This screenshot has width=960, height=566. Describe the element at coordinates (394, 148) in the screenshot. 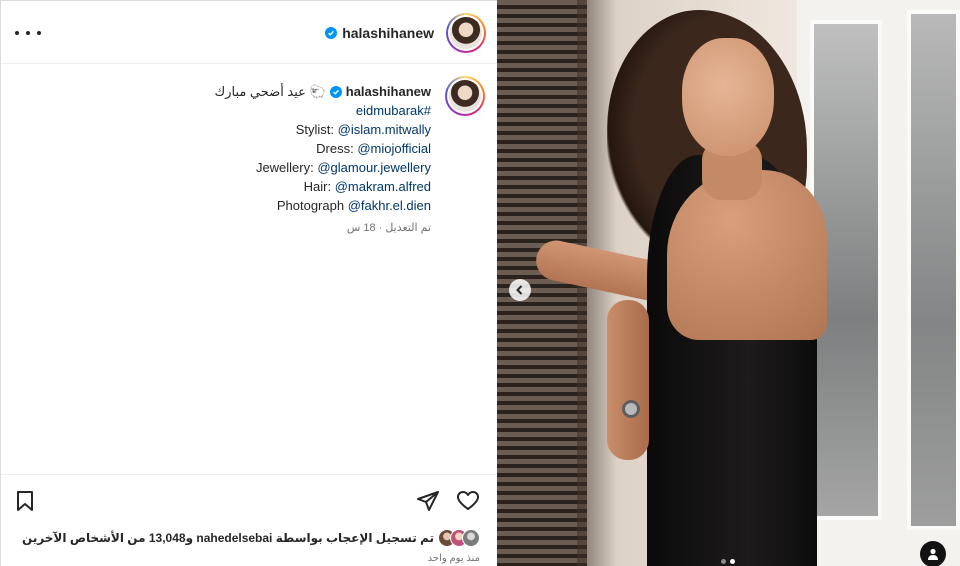

I see `credit-handle-link: @miojofficial` at that location.